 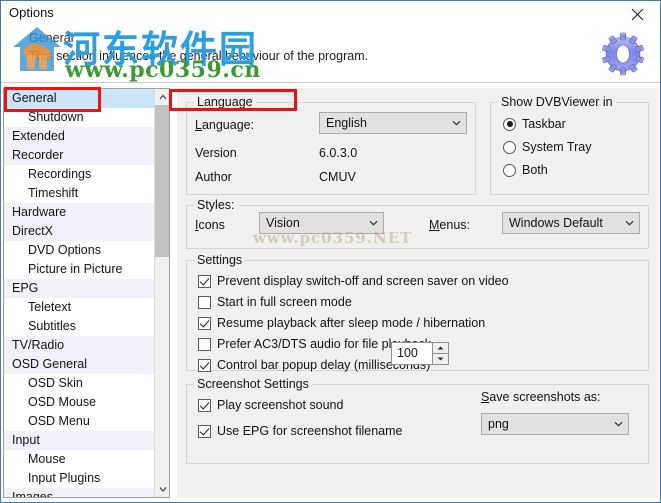 I want to click on scroll-up-button, so click(x=162, y=97).